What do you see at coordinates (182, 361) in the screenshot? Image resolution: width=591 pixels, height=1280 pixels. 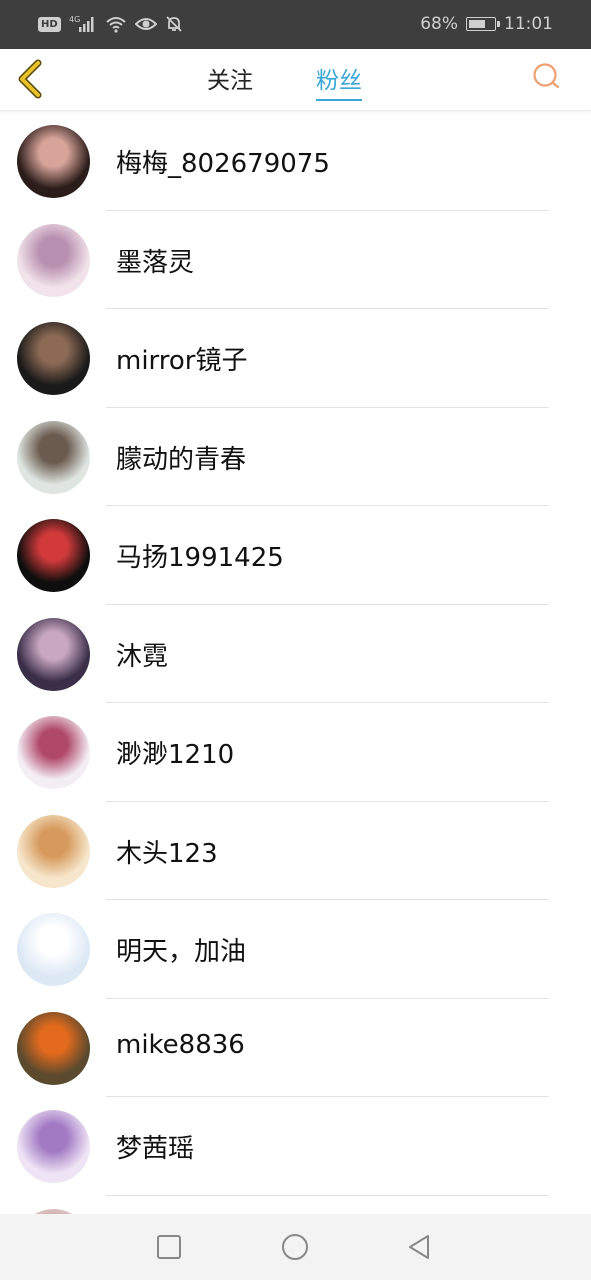 I see `fan-name: mirror镜子` at bounding box center [182, 361].